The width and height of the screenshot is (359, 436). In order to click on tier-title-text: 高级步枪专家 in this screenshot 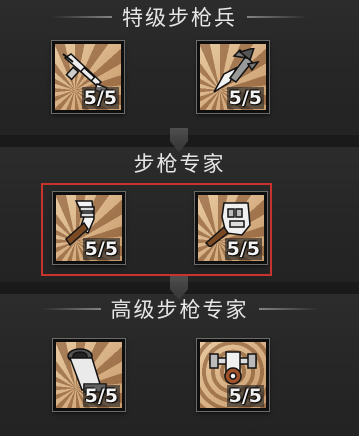, I will do `click(179, 310)`.